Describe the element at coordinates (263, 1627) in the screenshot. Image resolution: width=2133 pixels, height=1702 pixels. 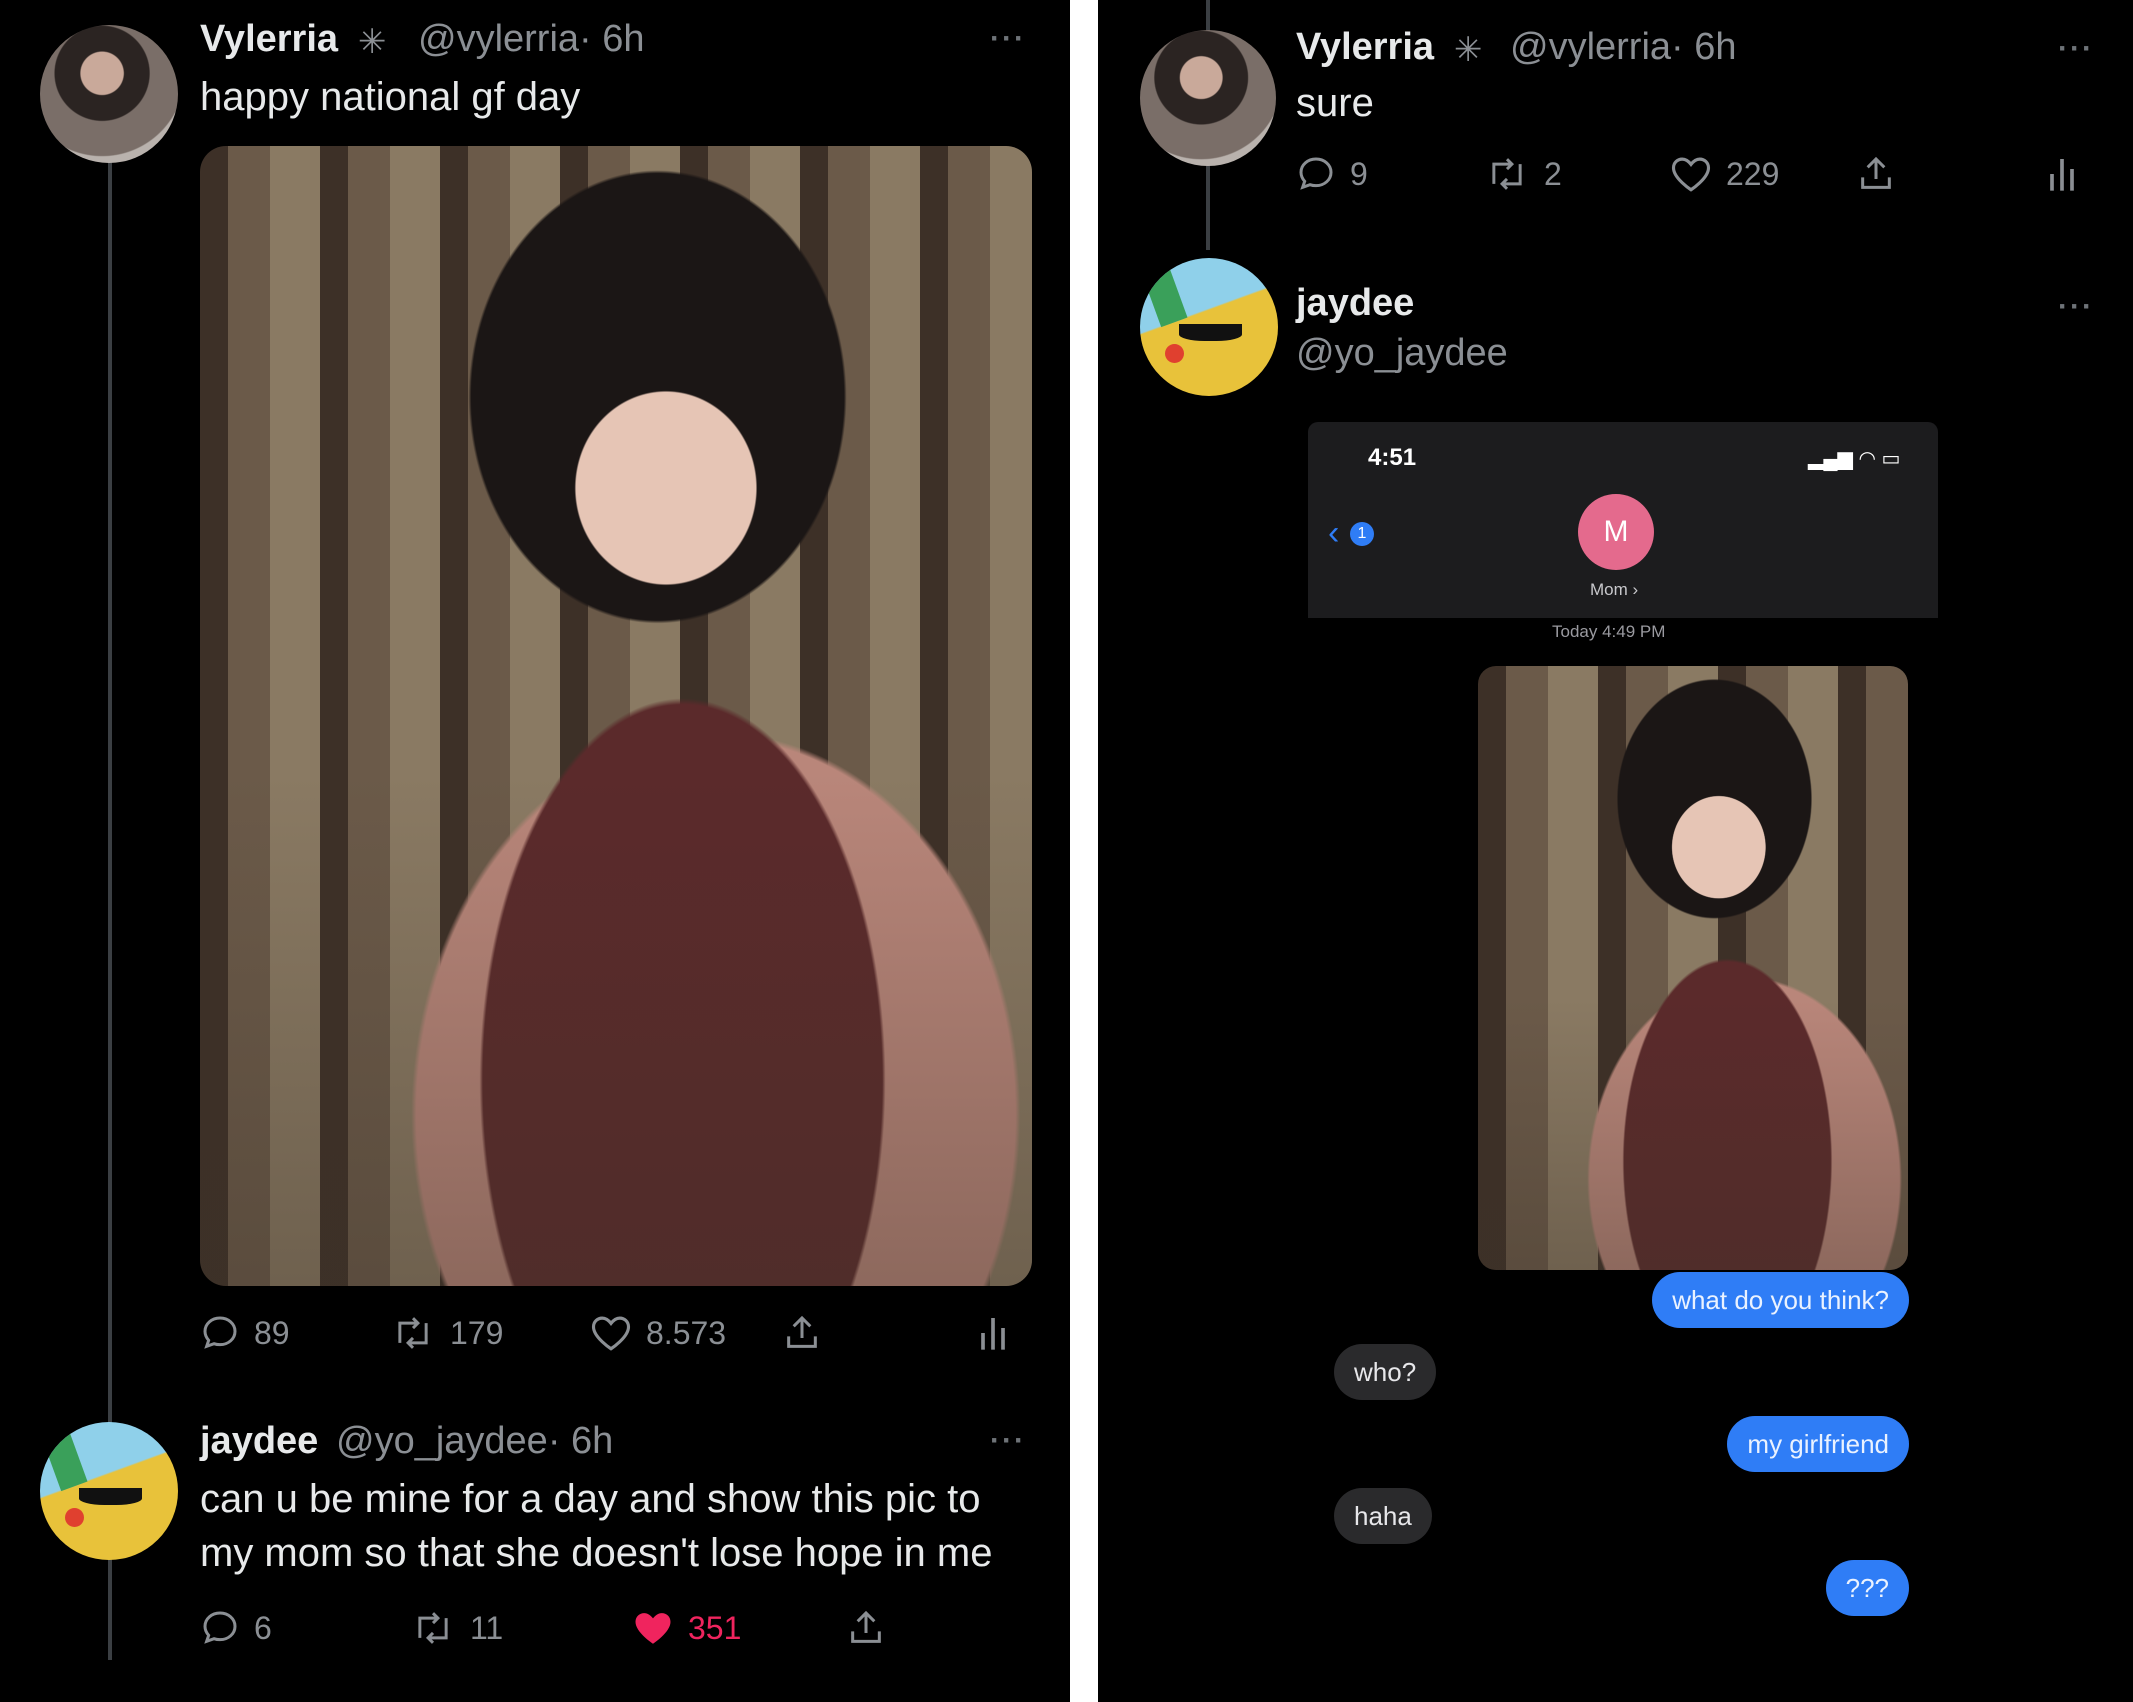
I see `reply-count: 6` at that location.